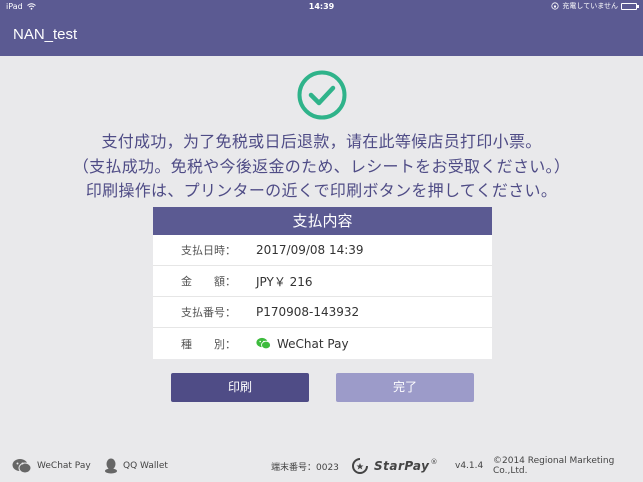 The image size is (643, 482). Describe the element at coordinates (402, 466) in the screenshot. I see `starpay-brand: StarPay` at that location.